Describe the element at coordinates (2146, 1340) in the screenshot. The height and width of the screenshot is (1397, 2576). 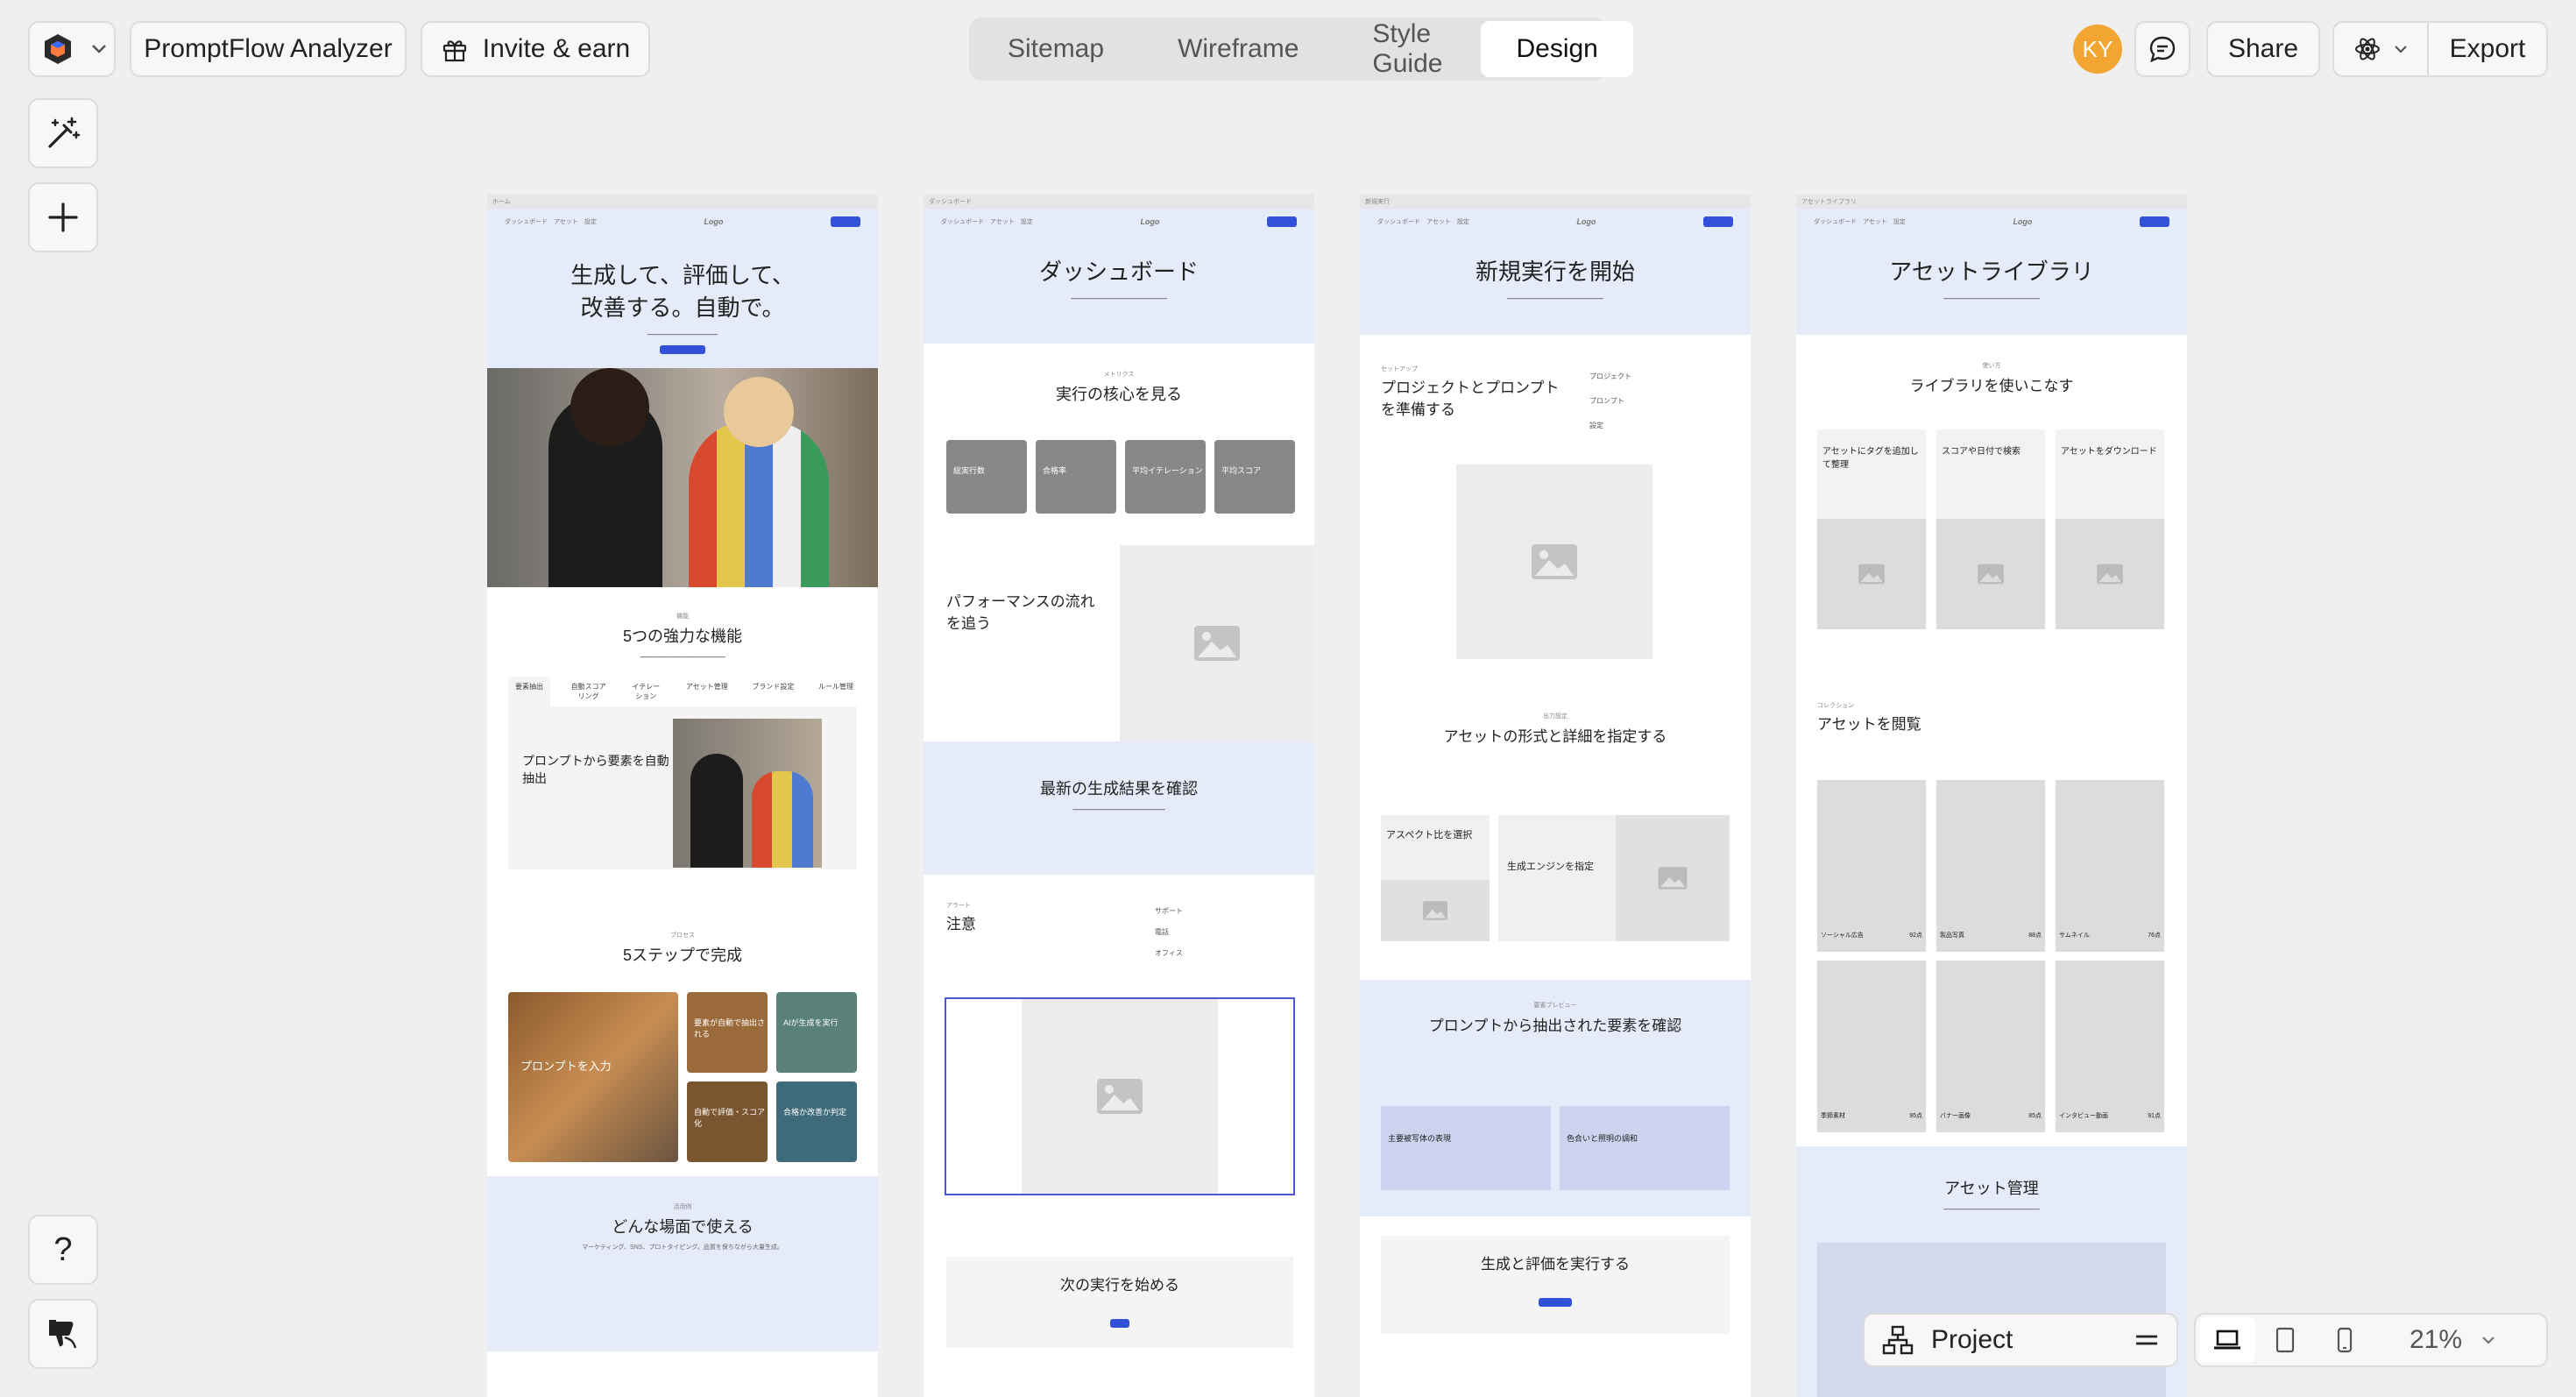
I see `menu-lines-icon` at that location.